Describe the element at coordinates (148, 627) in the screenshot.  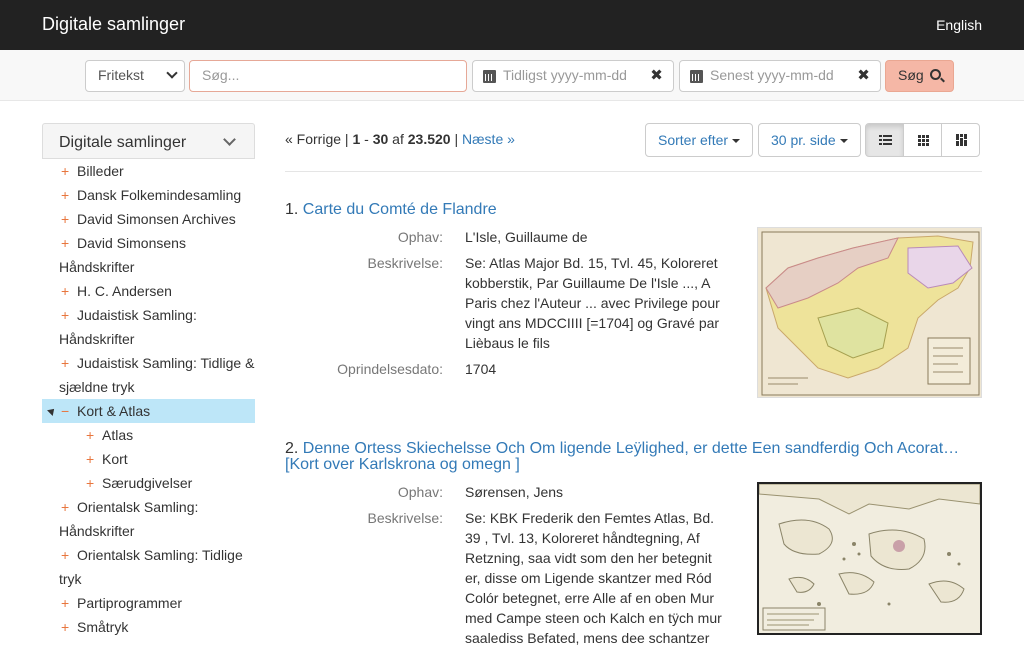
I see `tree-item-smatryk: + Småtryk` at that location.